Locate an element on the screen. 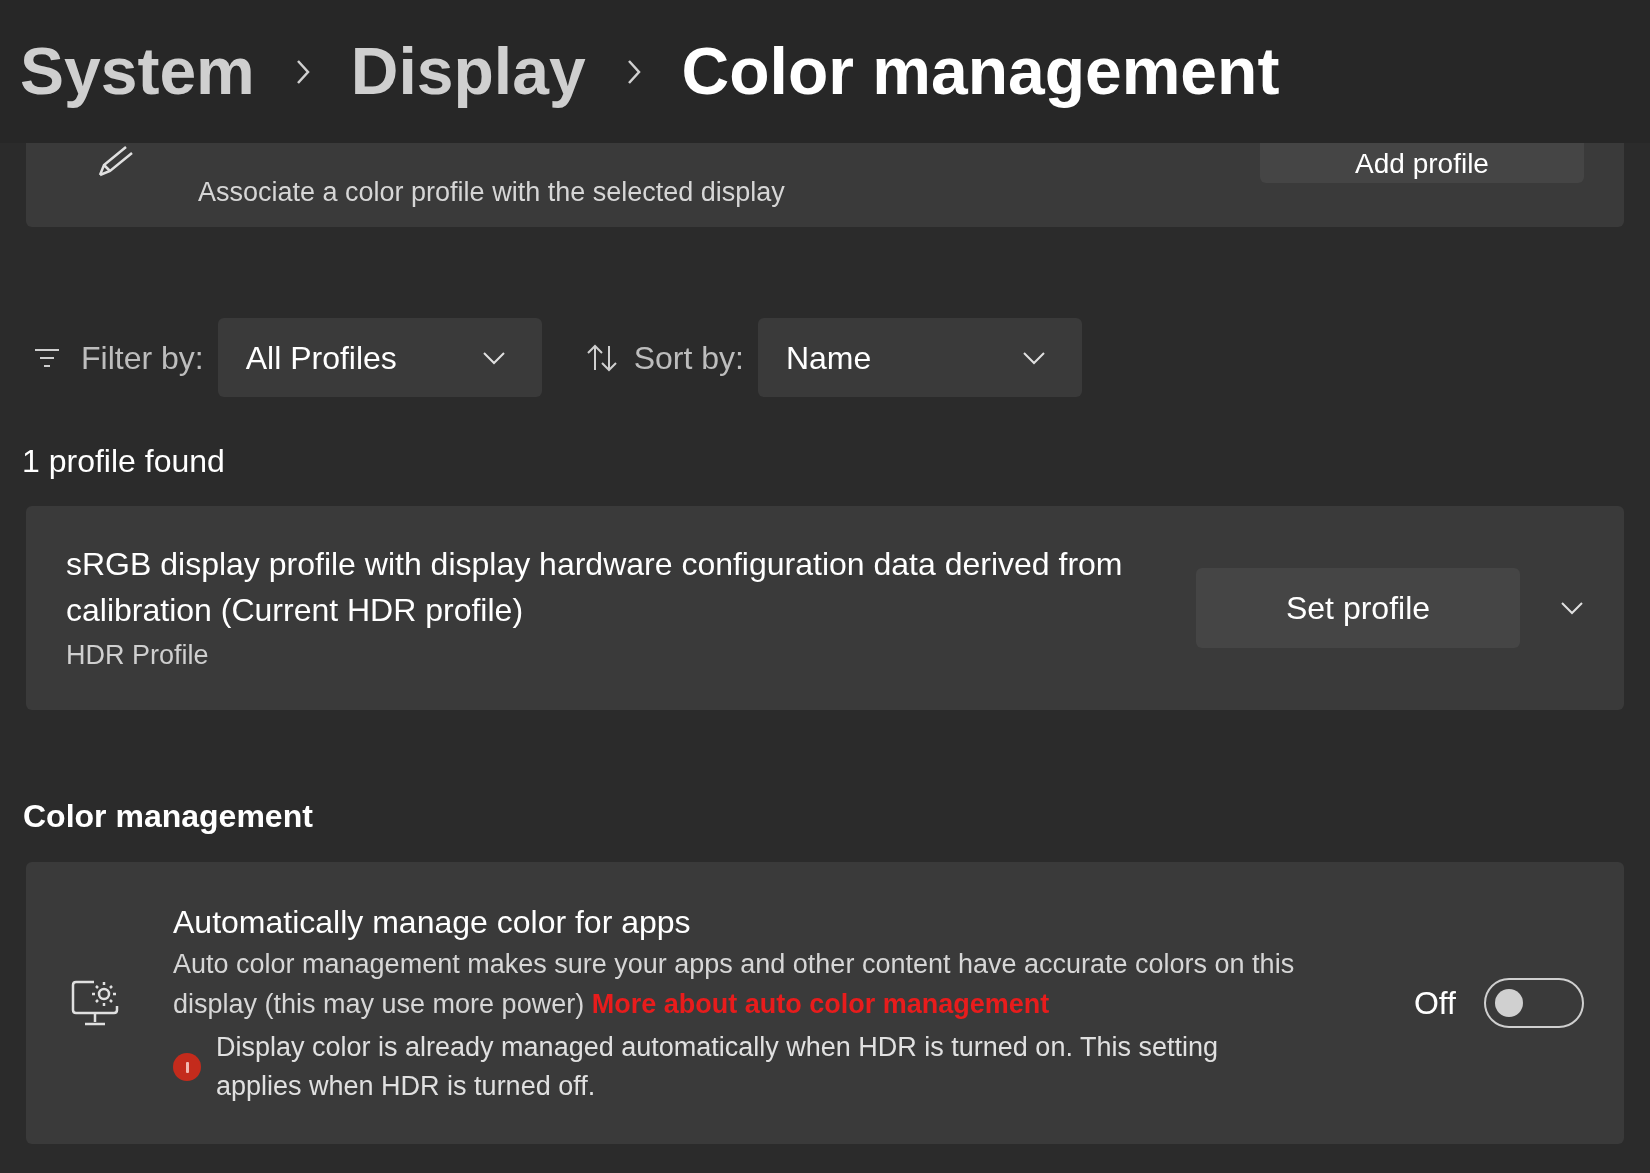 The height and width of the screenshot is (1173, 1650). filter-icon is located at coordinates (47, 357).